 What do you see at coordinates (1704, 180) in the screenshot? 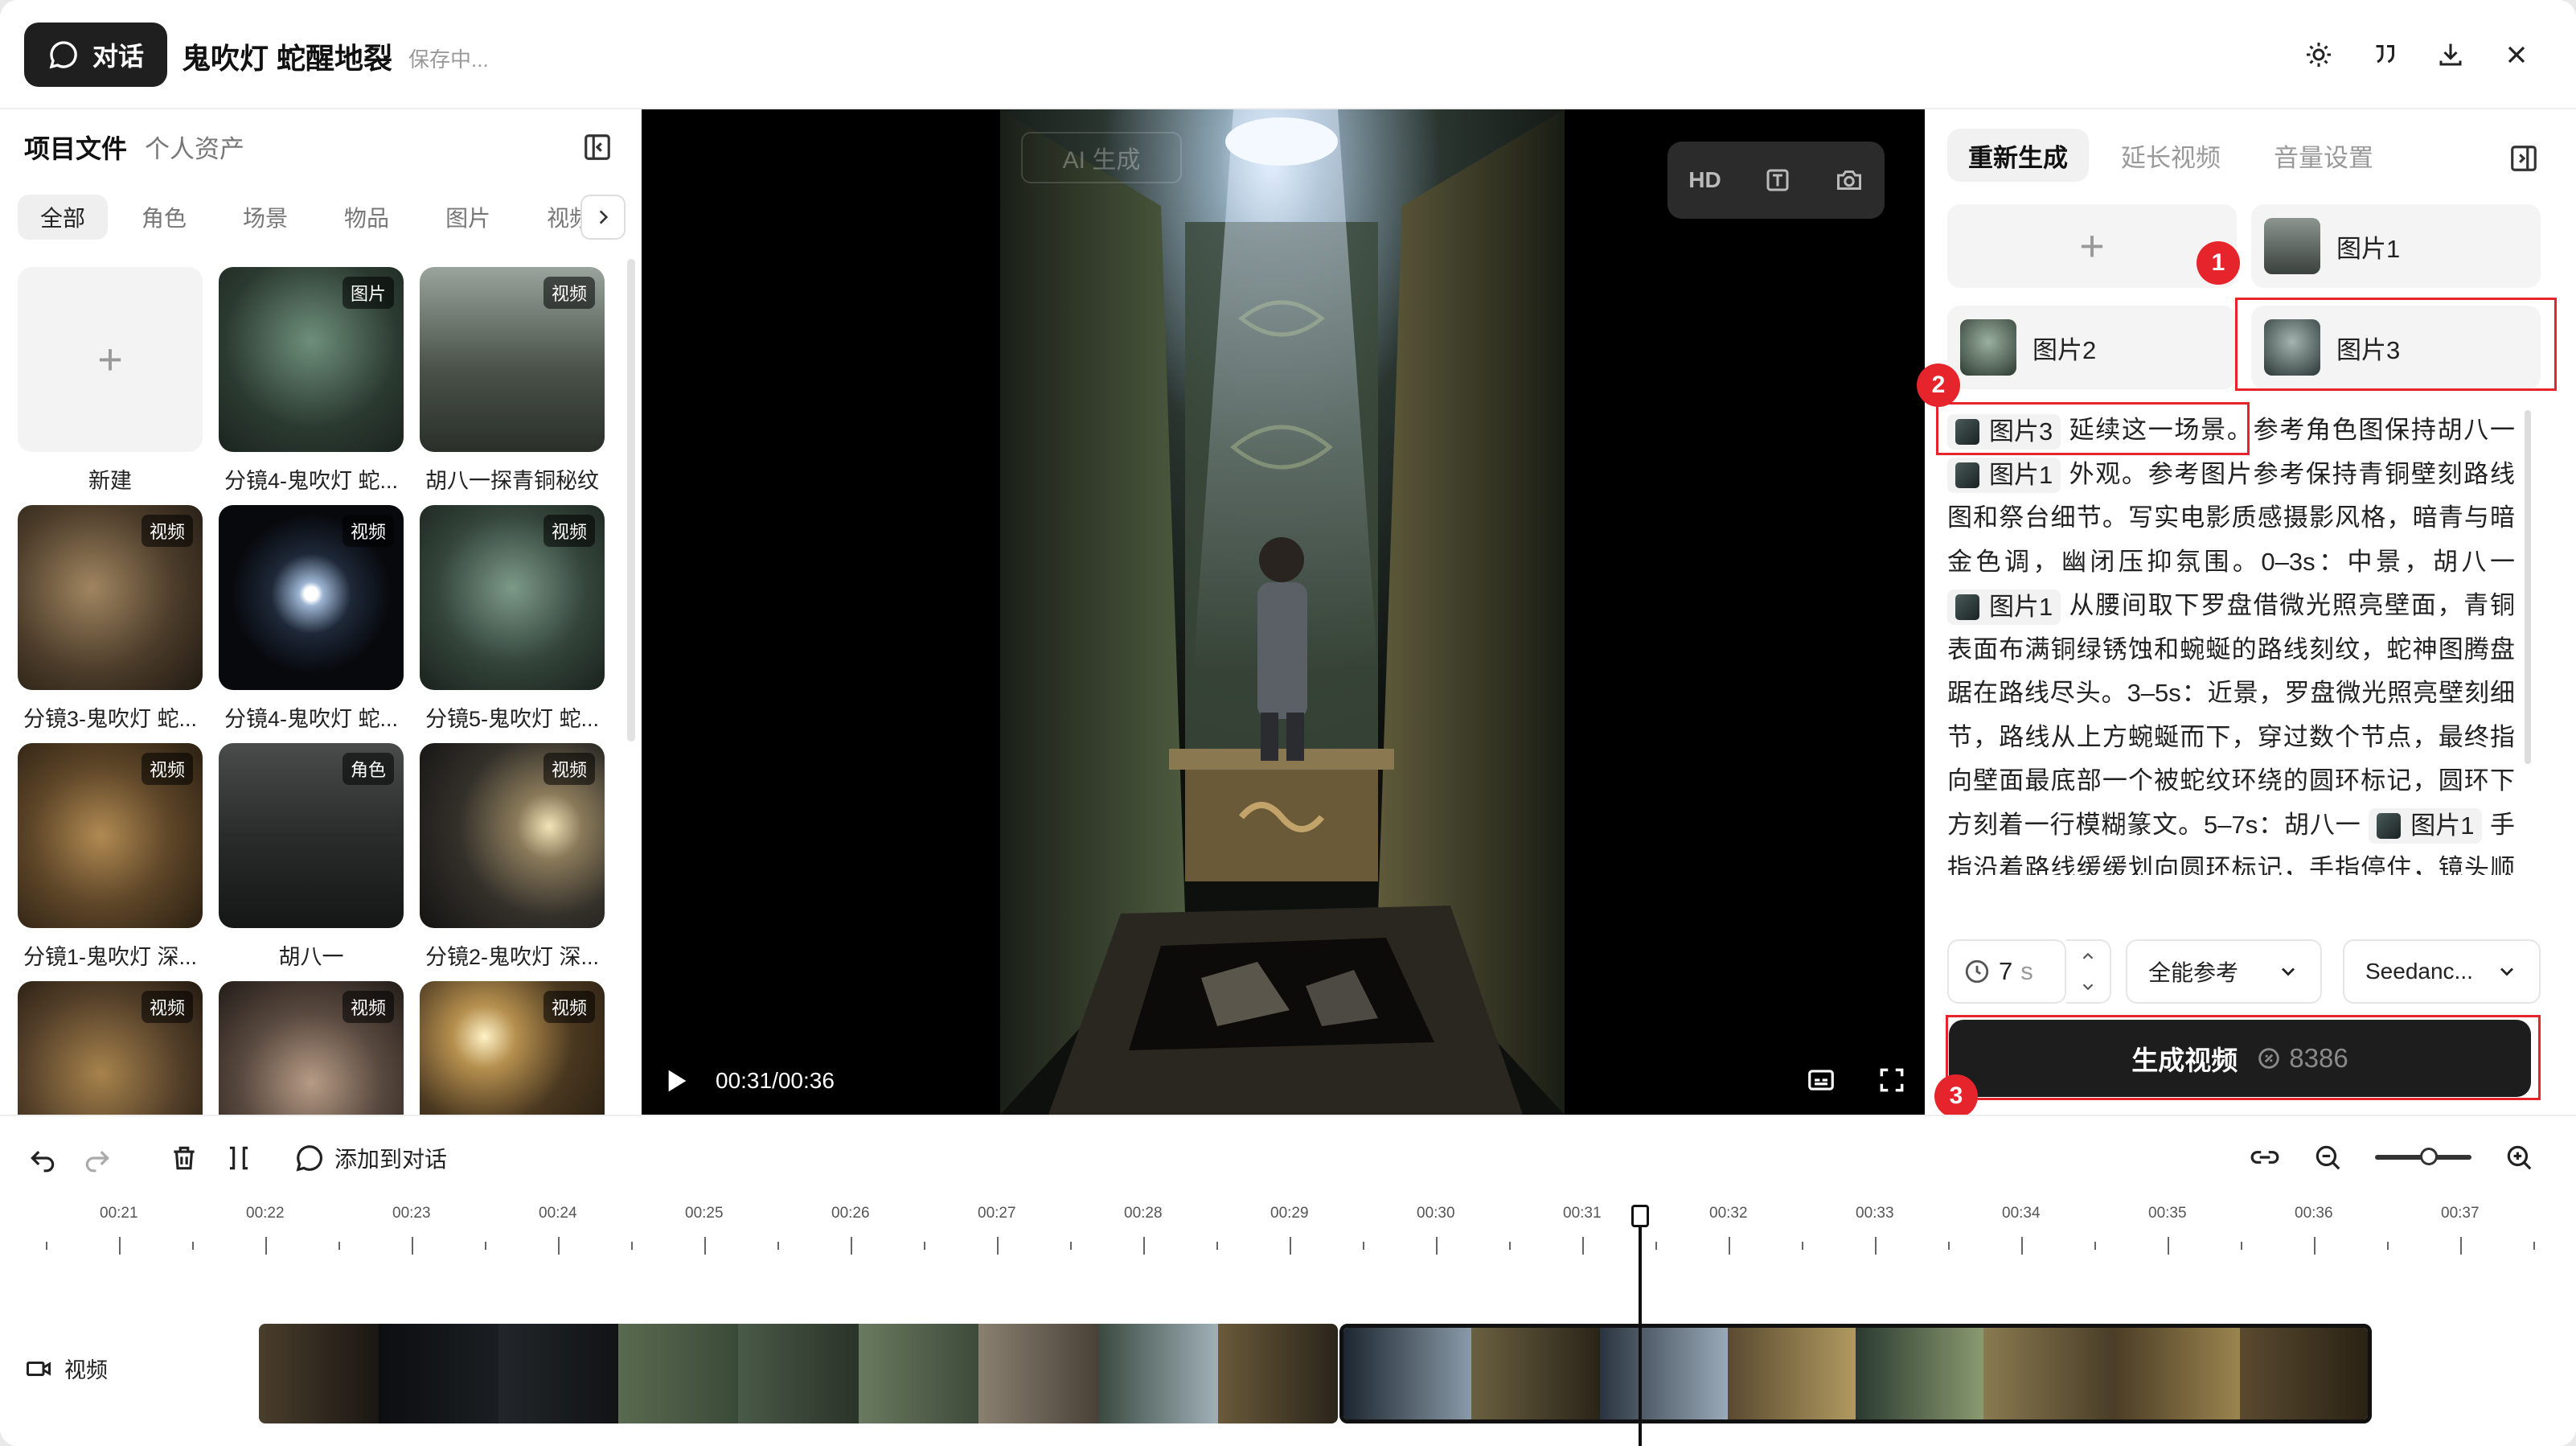
I see `hd-button: HD` at bounding box center [1704, 180].